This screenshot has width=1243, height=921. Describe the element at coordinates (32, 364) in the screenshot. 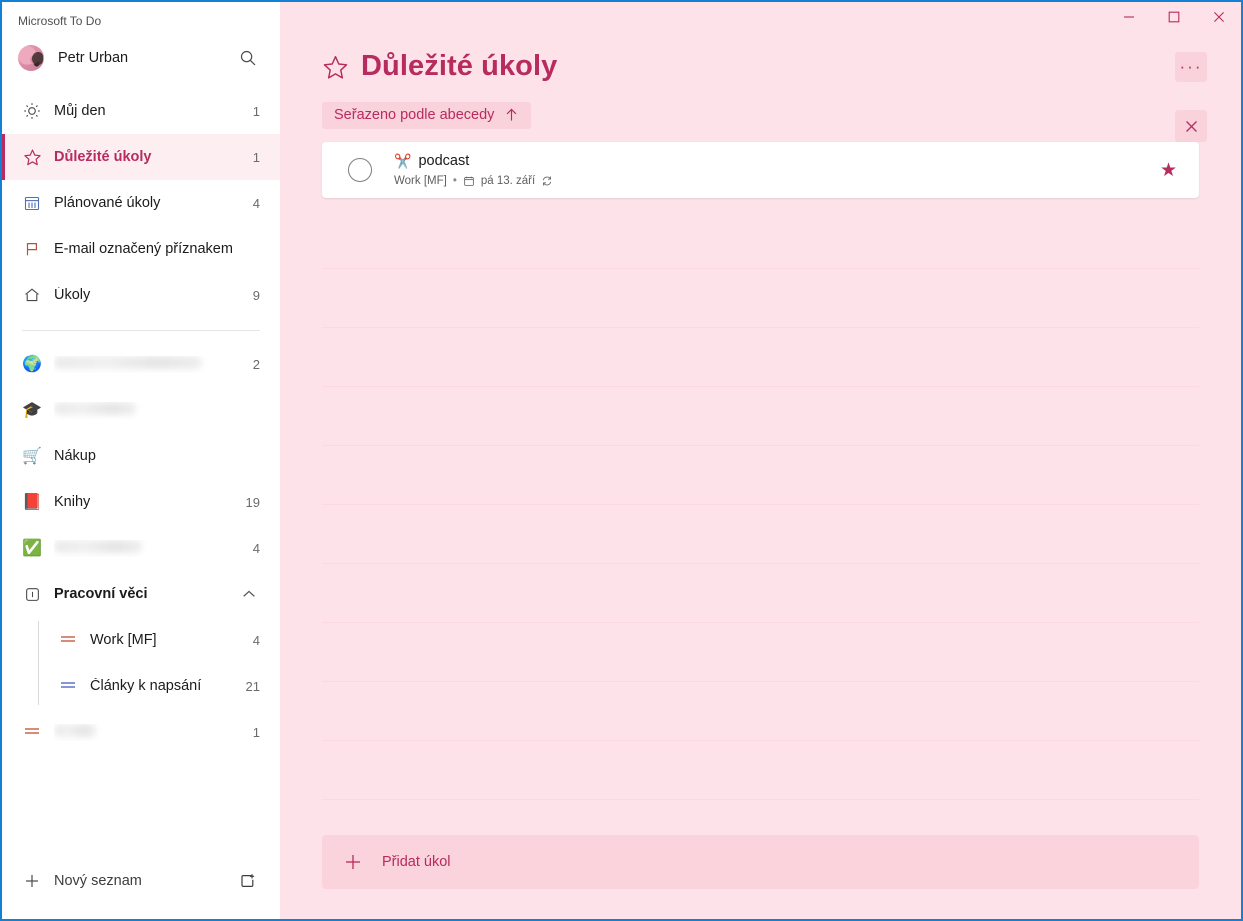

I see `globe-emoji-icon: 🌍` at that location.